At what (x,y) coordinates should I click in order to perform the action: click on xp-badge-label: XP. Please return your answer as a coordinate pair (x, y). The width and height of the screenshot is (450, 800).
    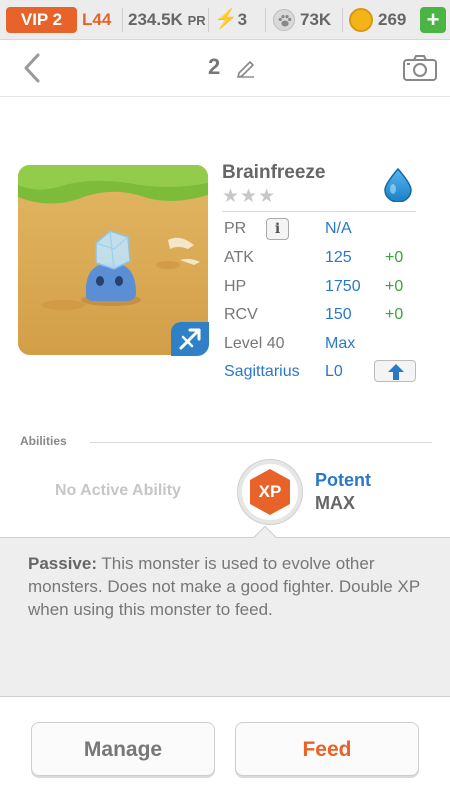
    Looking at the image, I should click on (270, 491).